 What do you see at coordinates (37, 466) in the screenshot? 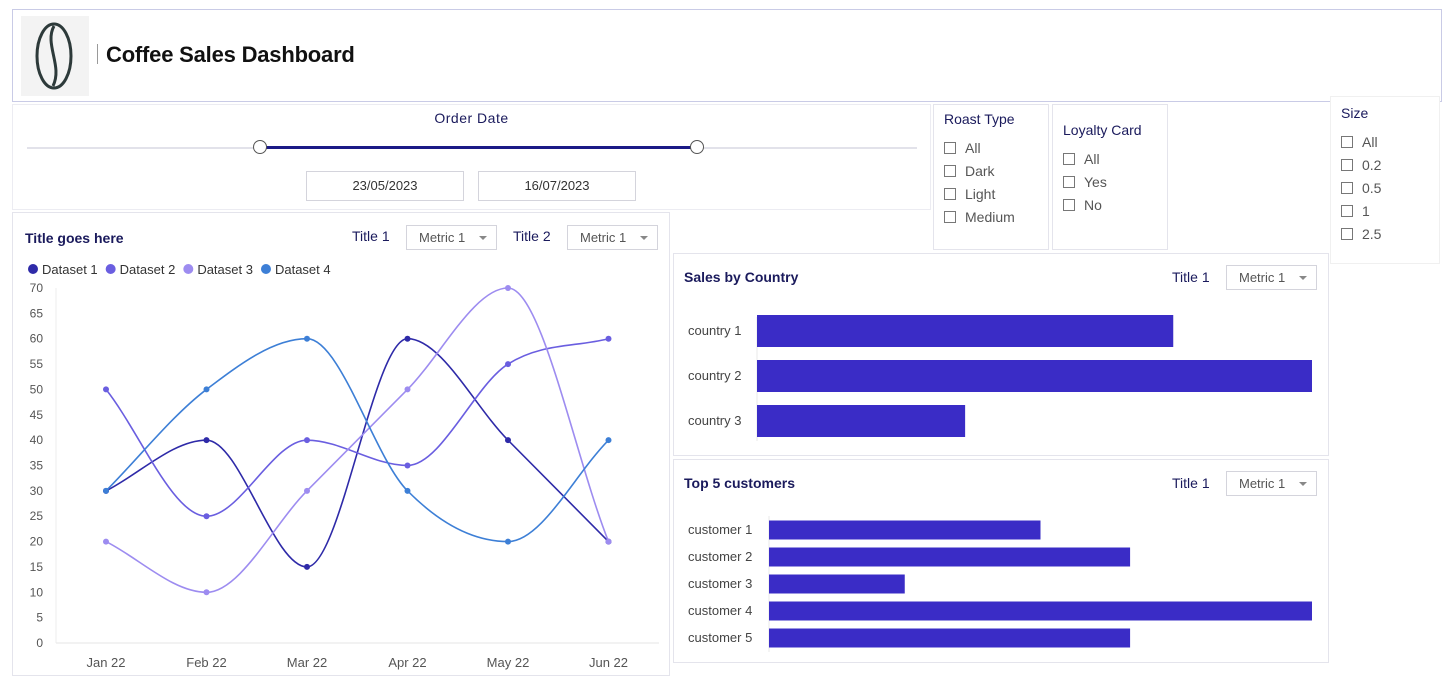
I see `y-tick-label: 35` at bounding box center [37, 466].